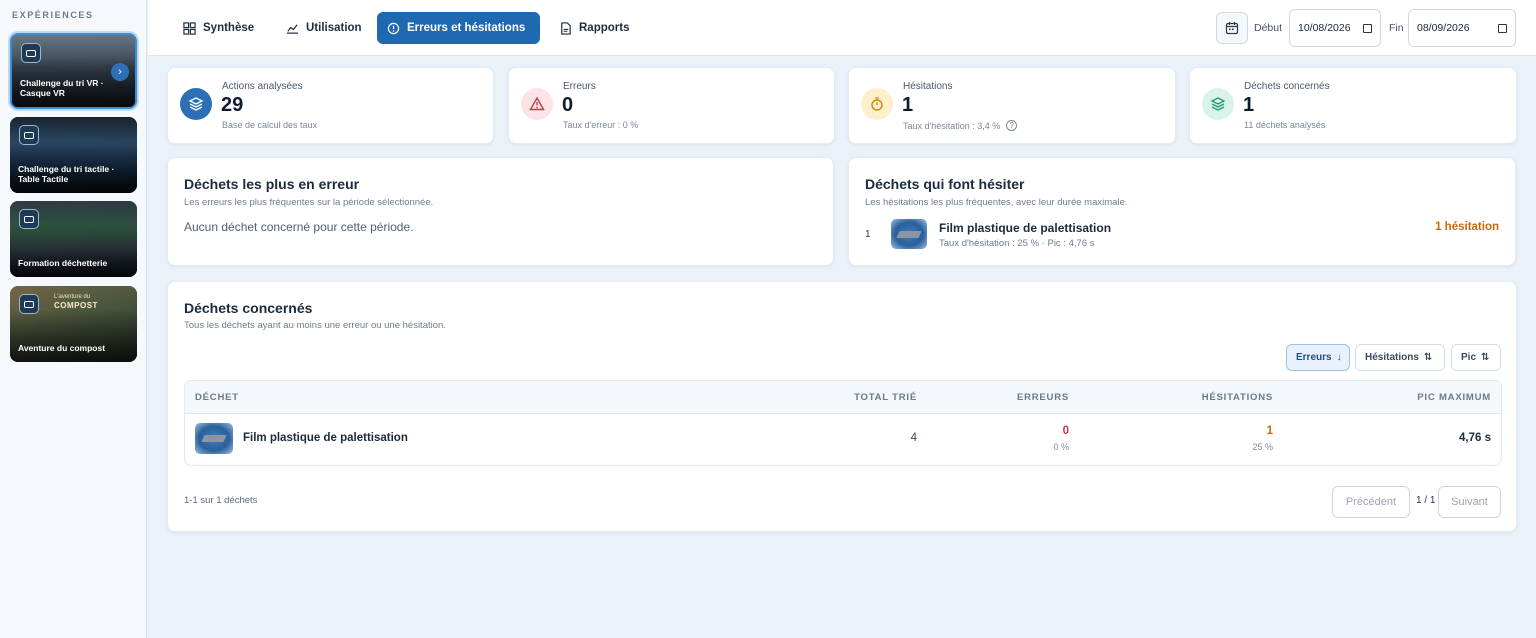 Image resolution: width=1536 pixels, height=638 pixels. What do you see at coordinates (76, 305) in the screenshot?
I see `compost-logo: COMPOST` at bounding box center [76, 305].